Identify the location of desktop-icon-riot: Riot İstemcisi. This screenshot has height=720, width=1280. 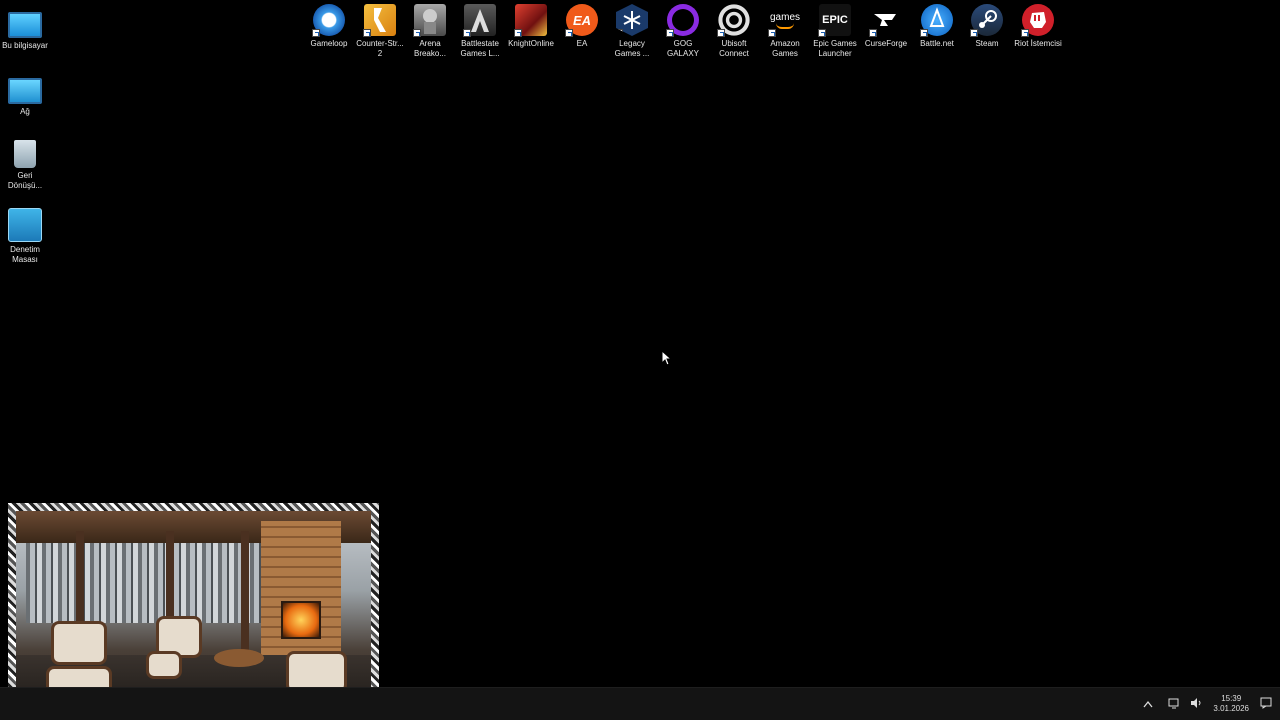
(1038, 26).